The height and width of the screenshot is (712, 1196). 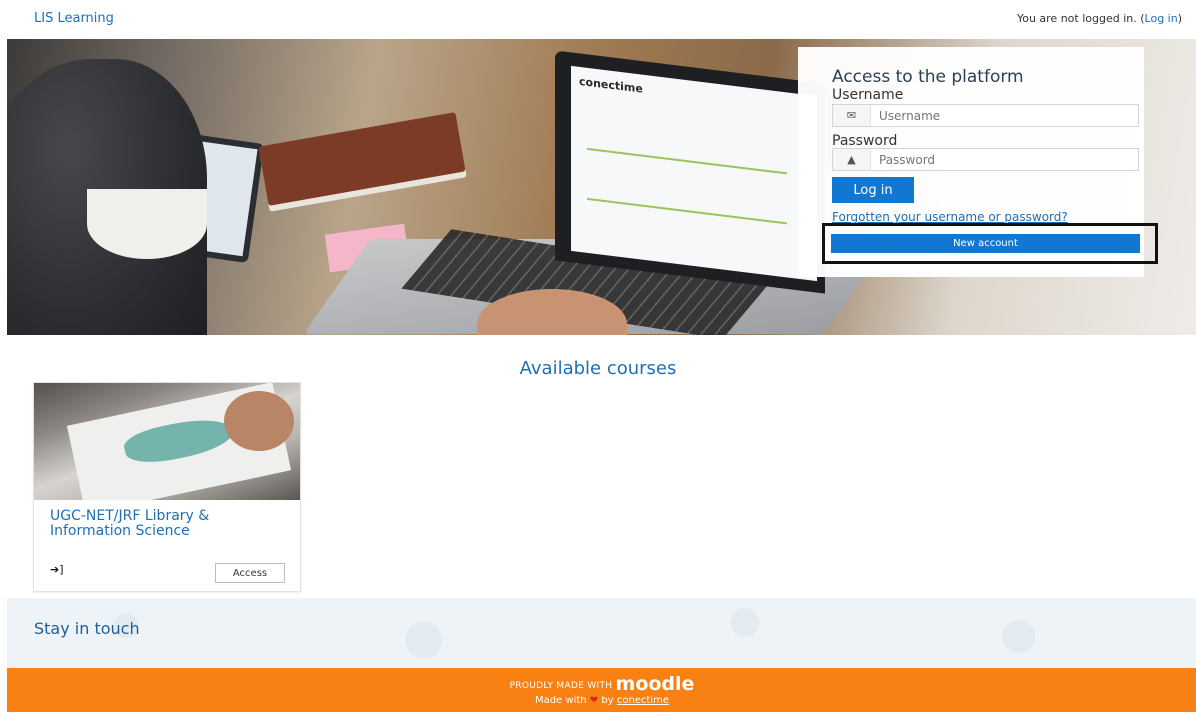 I want to click on username-field-group: ✉, so click(x=985, y=115).